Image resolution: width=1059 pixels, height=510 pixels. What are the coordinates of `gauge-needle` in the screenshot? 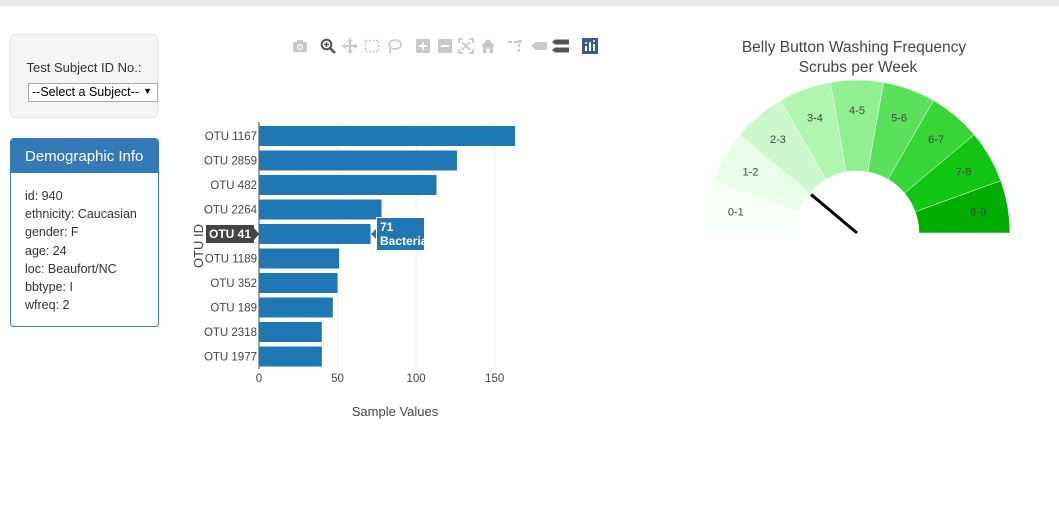 It's located at (834, 214).